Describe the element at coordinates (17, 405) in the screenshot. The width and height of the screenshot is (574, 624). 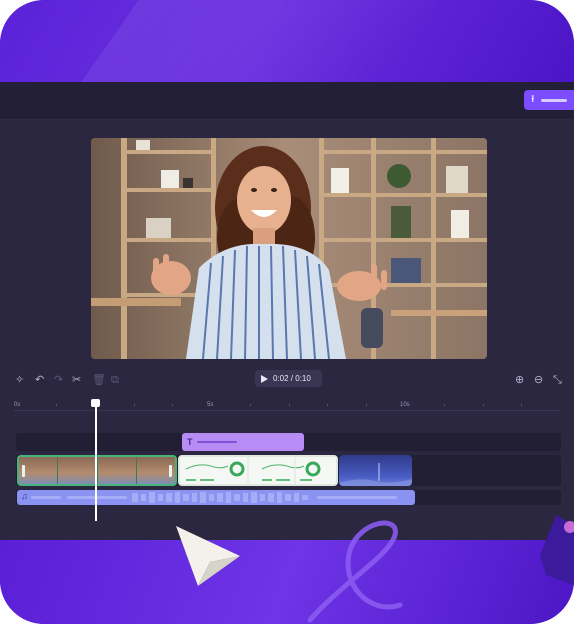
I see `ruler-label-0s: 0s` at that location.